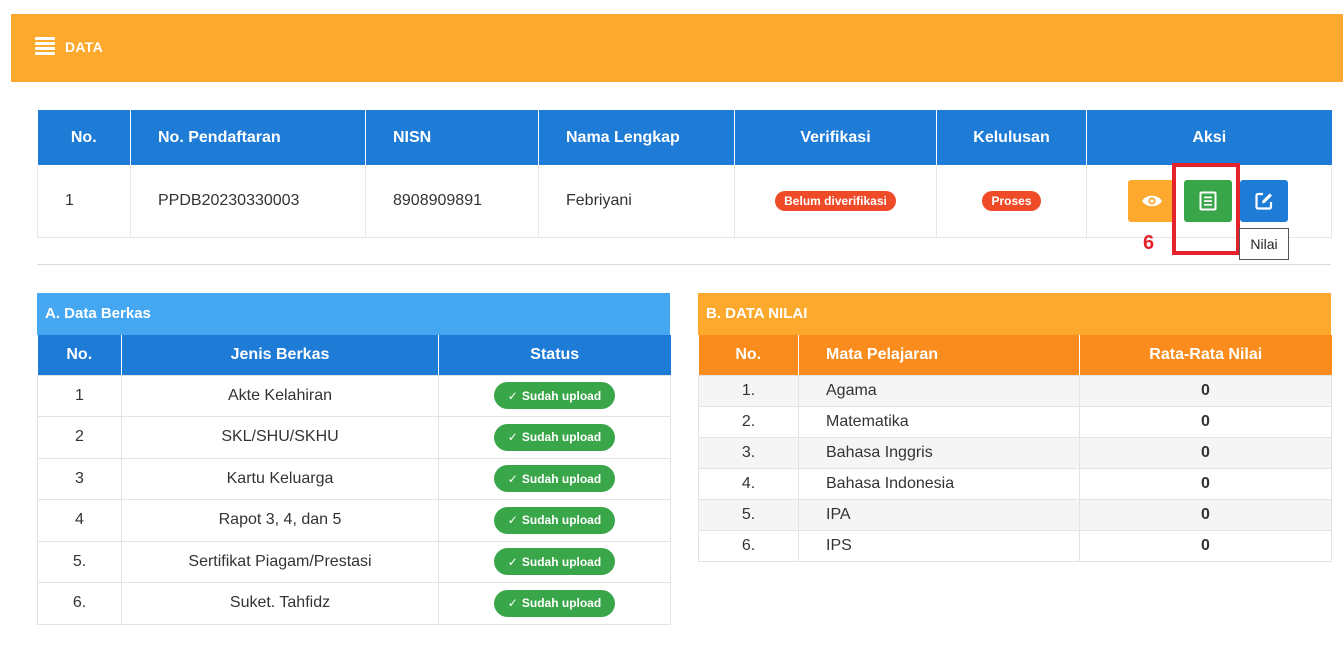 The width and height of the screenshot is (1343, 647). What do you see at coordinates (79, 437) in the screenshot?
I see `cell-no: 2` at bounding box center [79, 437].